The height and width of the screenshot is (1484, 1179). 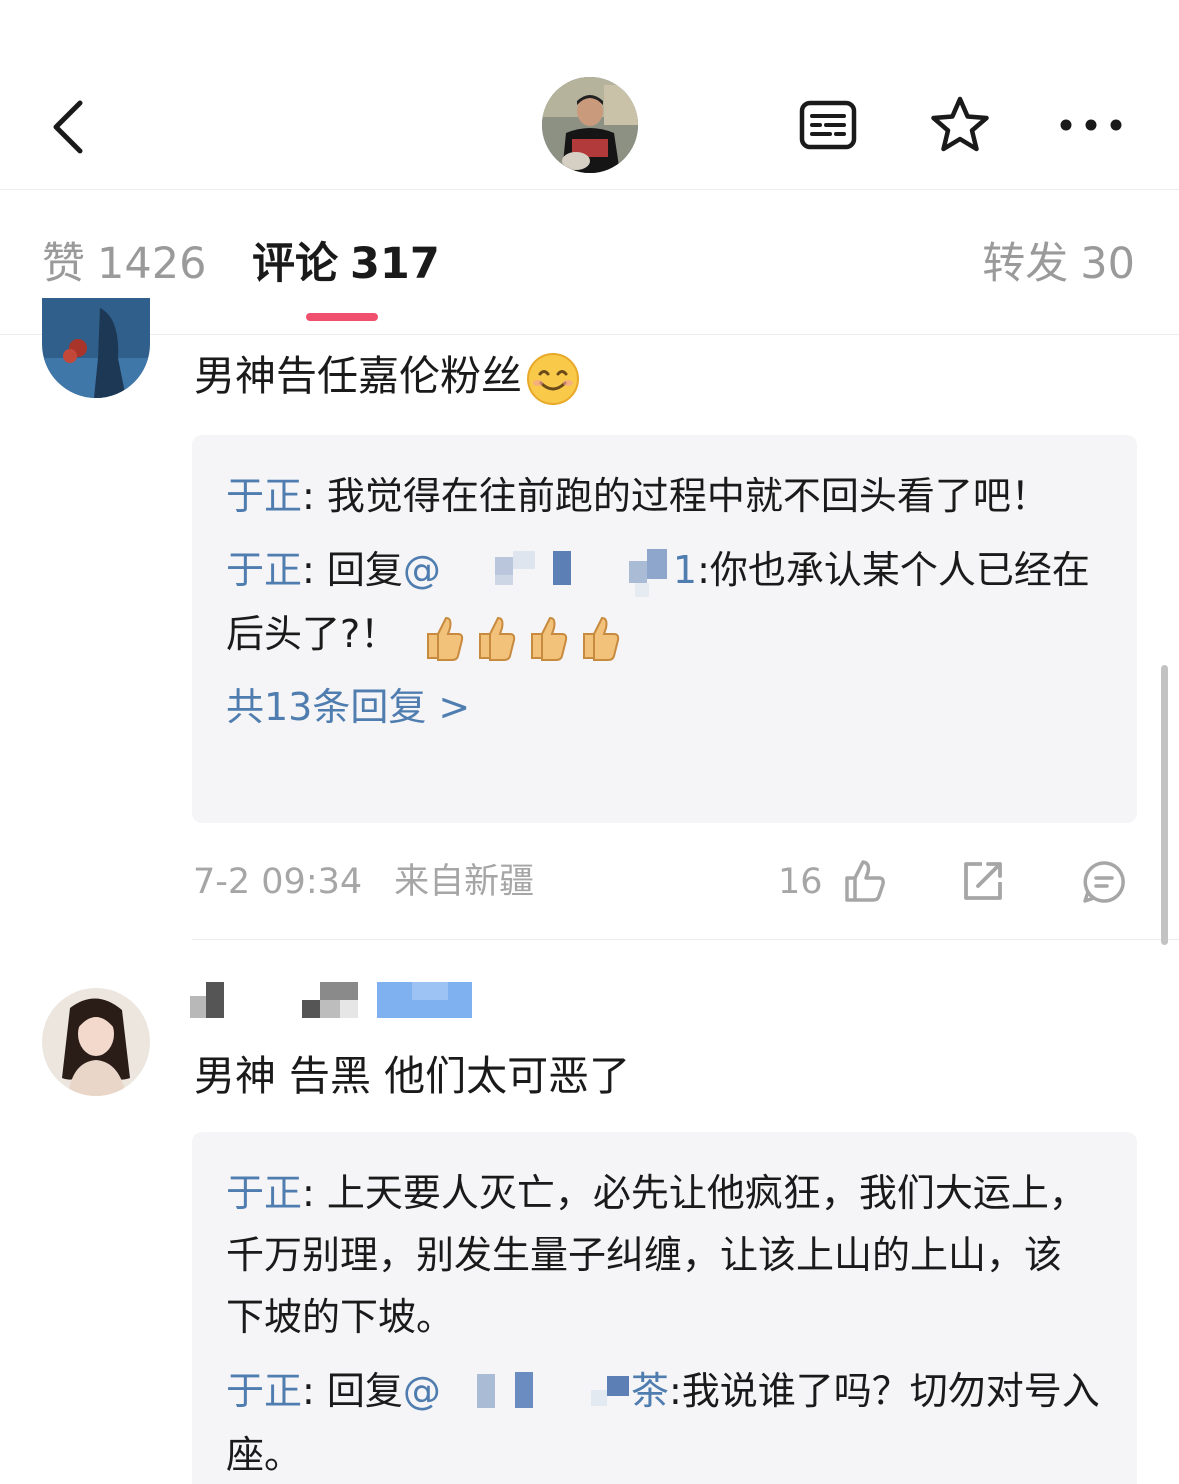 What do you see at coordinates (412, 1076) in the screenshot?
I see `comment-text: 男神 告黑 他们太可恶了` at bounding box center [412, 1076].